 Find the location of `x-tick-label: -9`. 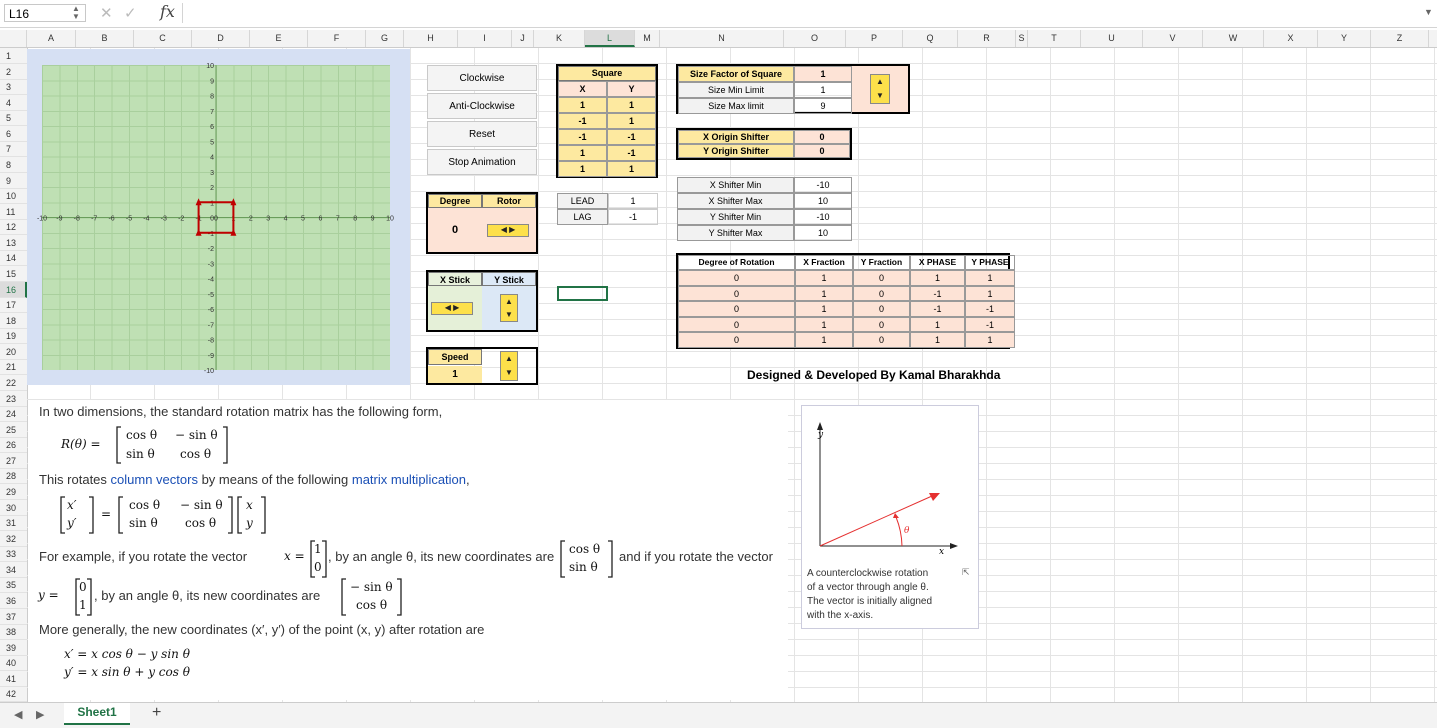

x-tick-label: -9 is located at coordinates (59, 219).